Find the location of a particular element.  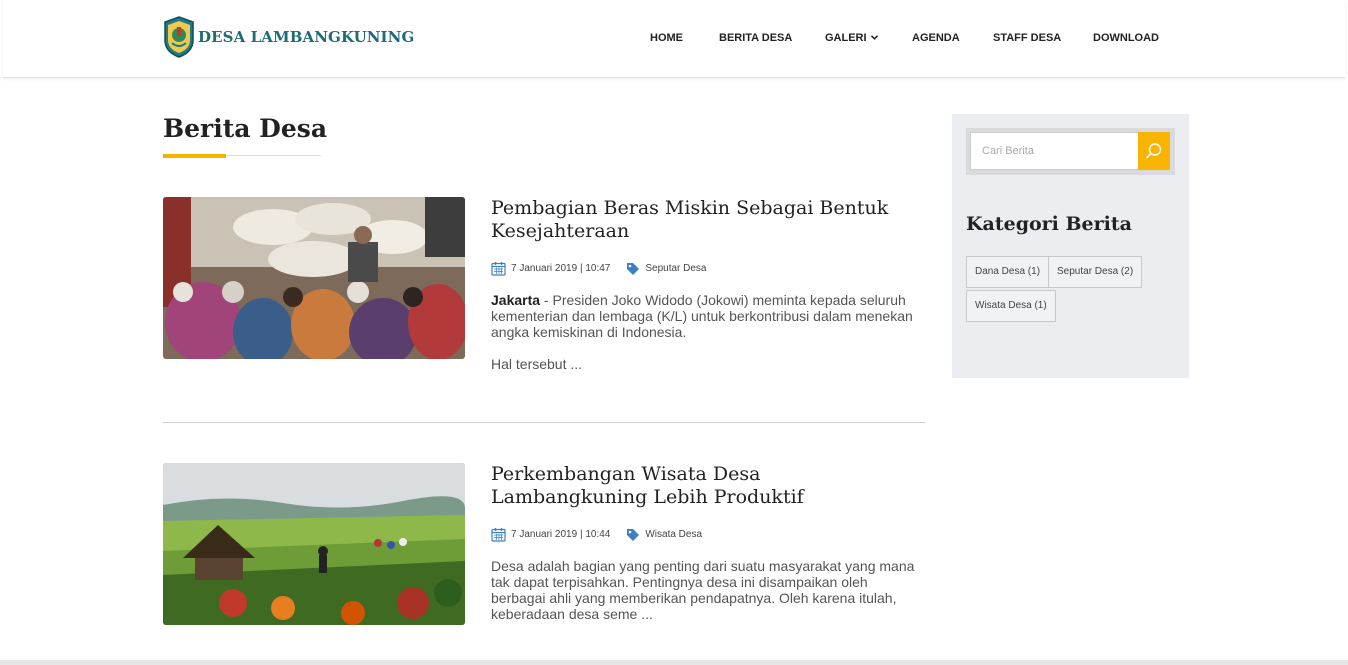

search-widget is located at coordinates (1070, 151).